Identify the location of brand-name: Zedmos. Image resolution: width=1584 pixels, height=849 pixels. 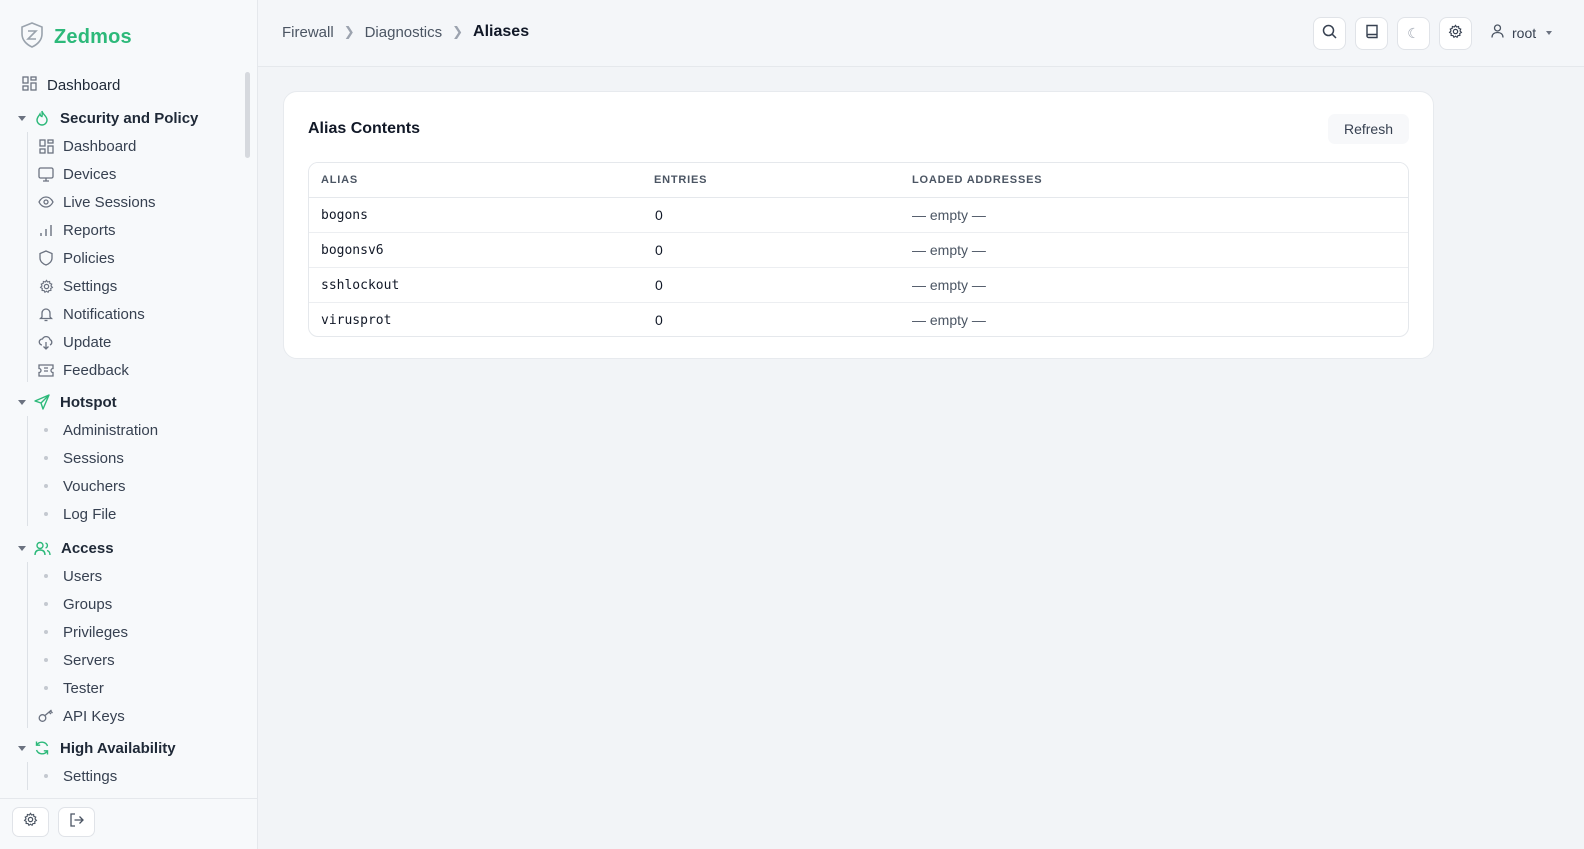
(93, 36).